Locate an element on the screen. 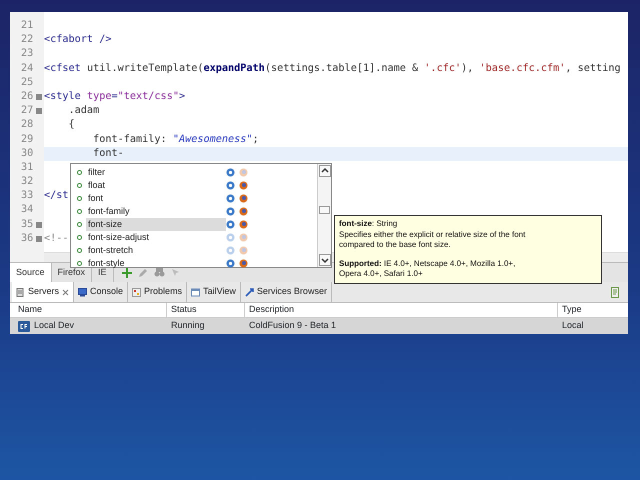 The width and height of the screenshot is (640, 480). line-number: 33 is located at coordinates (27, 196).